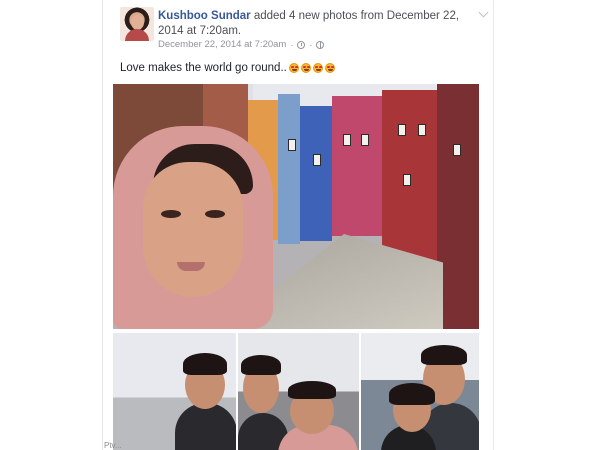 The width and height of the screenshot is (600, 450). Describe the element at coordinates (203, 68) in the screenshot. I see `status-text: Love makes the world go round..` at that location.